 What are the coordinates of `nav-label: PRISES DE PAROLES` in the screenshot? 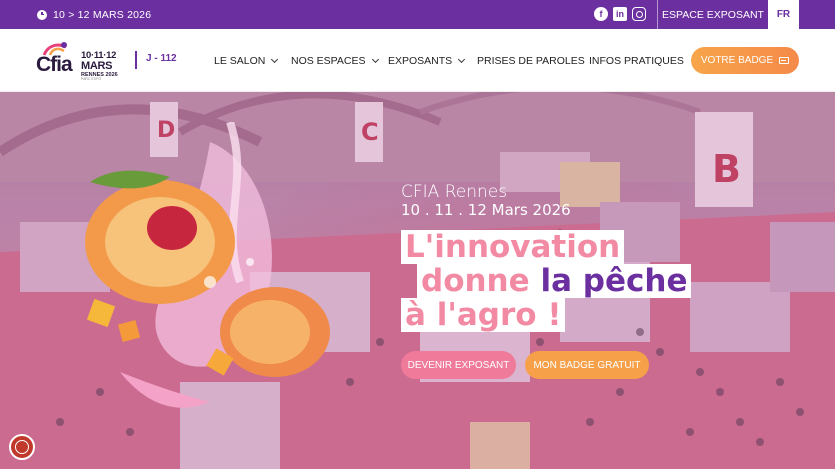 It's located at (531, 61).